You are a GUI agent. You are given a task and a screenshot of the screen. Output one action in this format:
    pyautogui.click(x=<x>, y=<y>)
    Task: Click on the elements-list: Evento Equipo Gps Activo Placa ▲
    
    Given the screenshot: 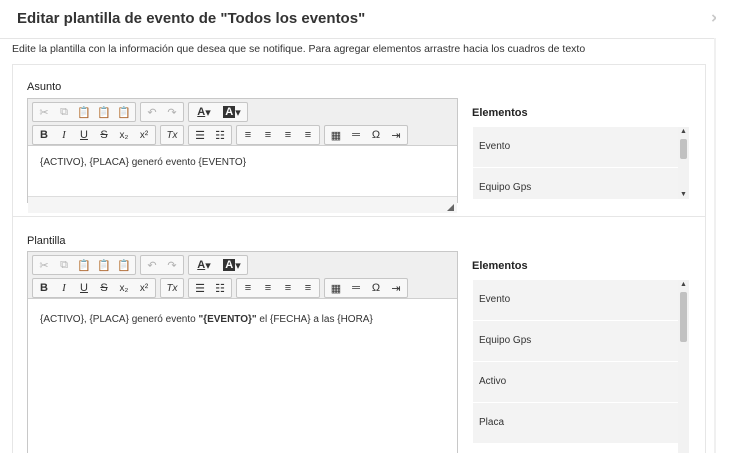 What is the action you would take?
    pyautogui.click(x=581, y=366)
    